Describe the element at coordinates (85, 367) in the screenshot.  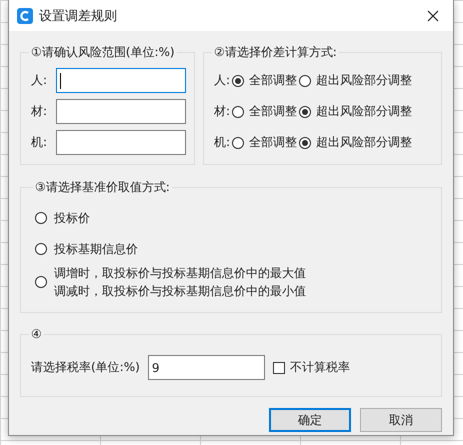
I see `field-label: 请选择税率(单位:%)` at that location.